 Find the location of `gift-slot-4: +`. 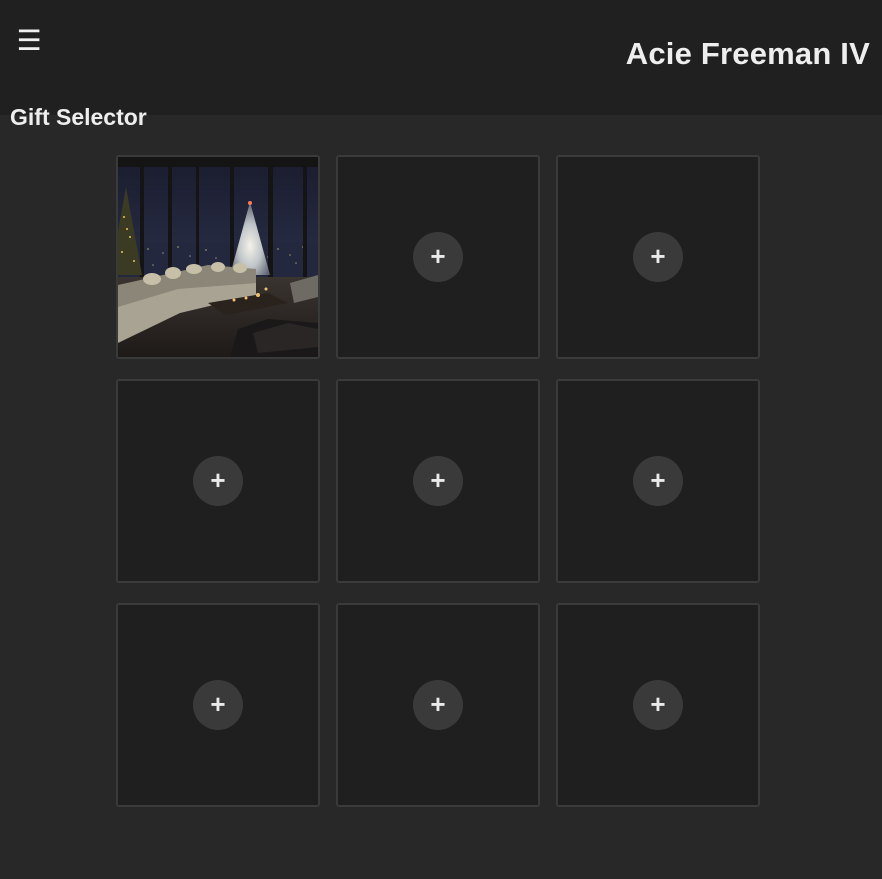

gift-slot-4: + is located at coordinates (218, 481).